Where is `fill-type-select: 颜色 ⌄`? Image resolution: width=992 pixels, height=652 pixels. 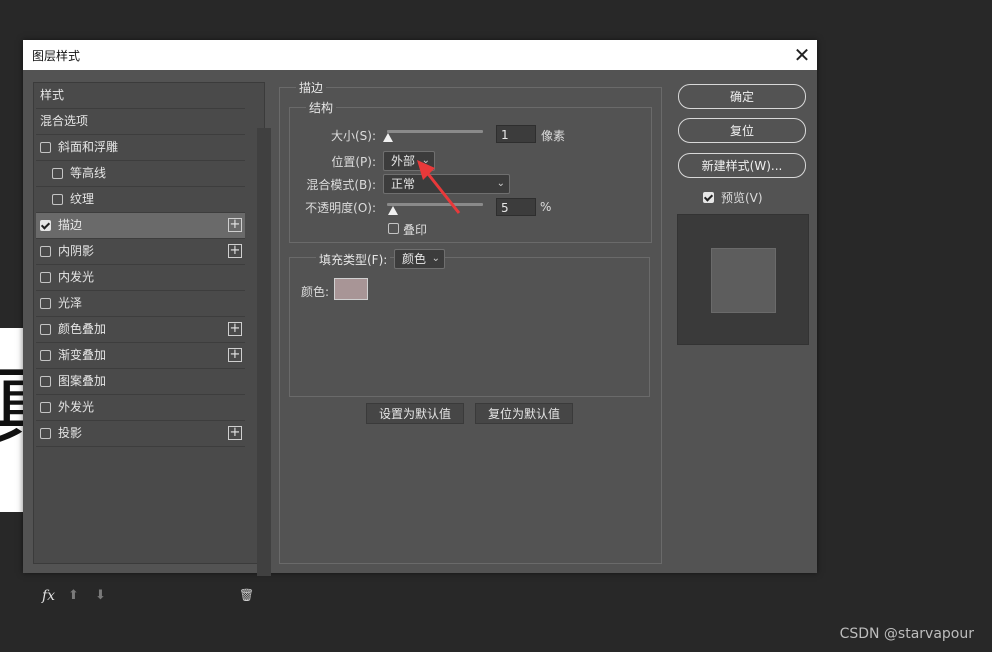 fill-type-select: 颜色 ⌄ is located at coordinates (419, 259).